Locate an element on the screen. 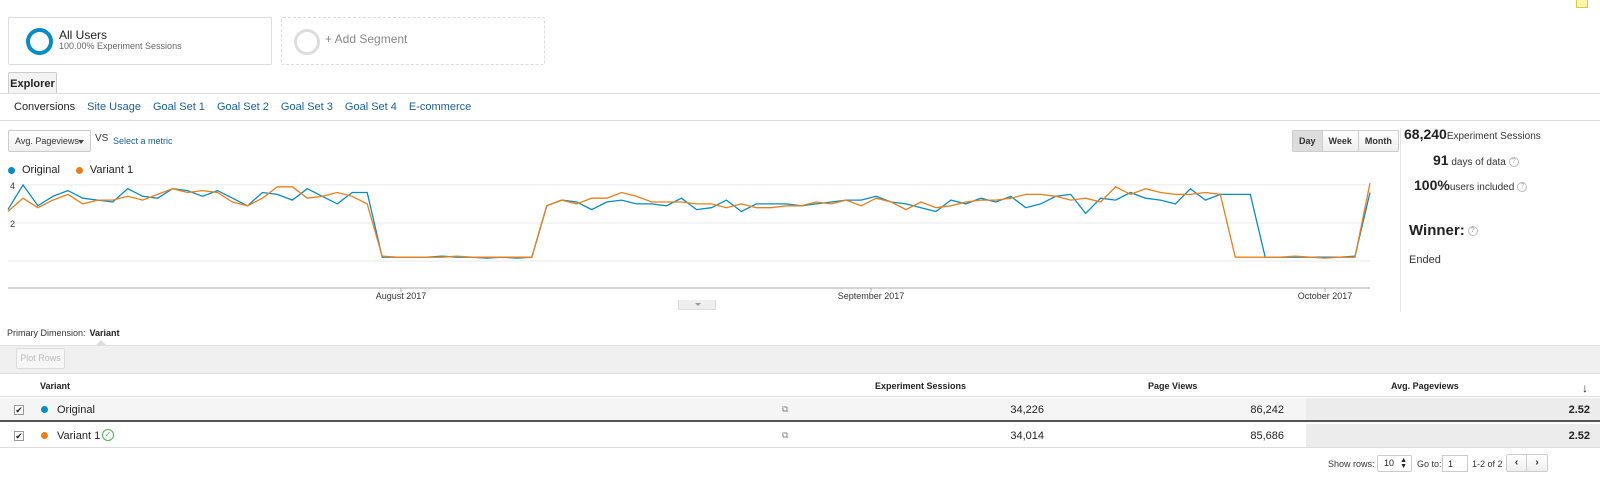  subnav-goal-set-1: Goal Set 1 is located at coordinates (179, 107).